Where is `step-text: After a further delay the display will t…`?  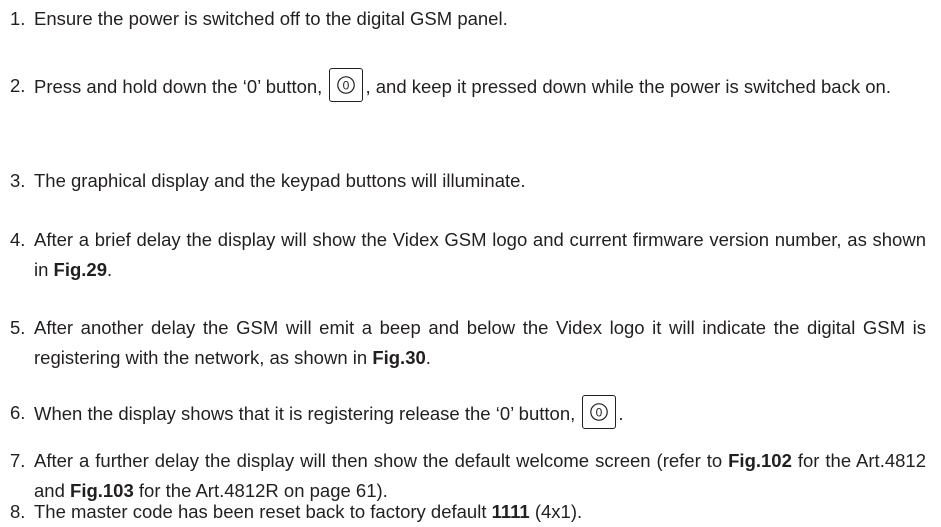
step-text: After a further delay the display will t… is located at coordinates (381, 460).